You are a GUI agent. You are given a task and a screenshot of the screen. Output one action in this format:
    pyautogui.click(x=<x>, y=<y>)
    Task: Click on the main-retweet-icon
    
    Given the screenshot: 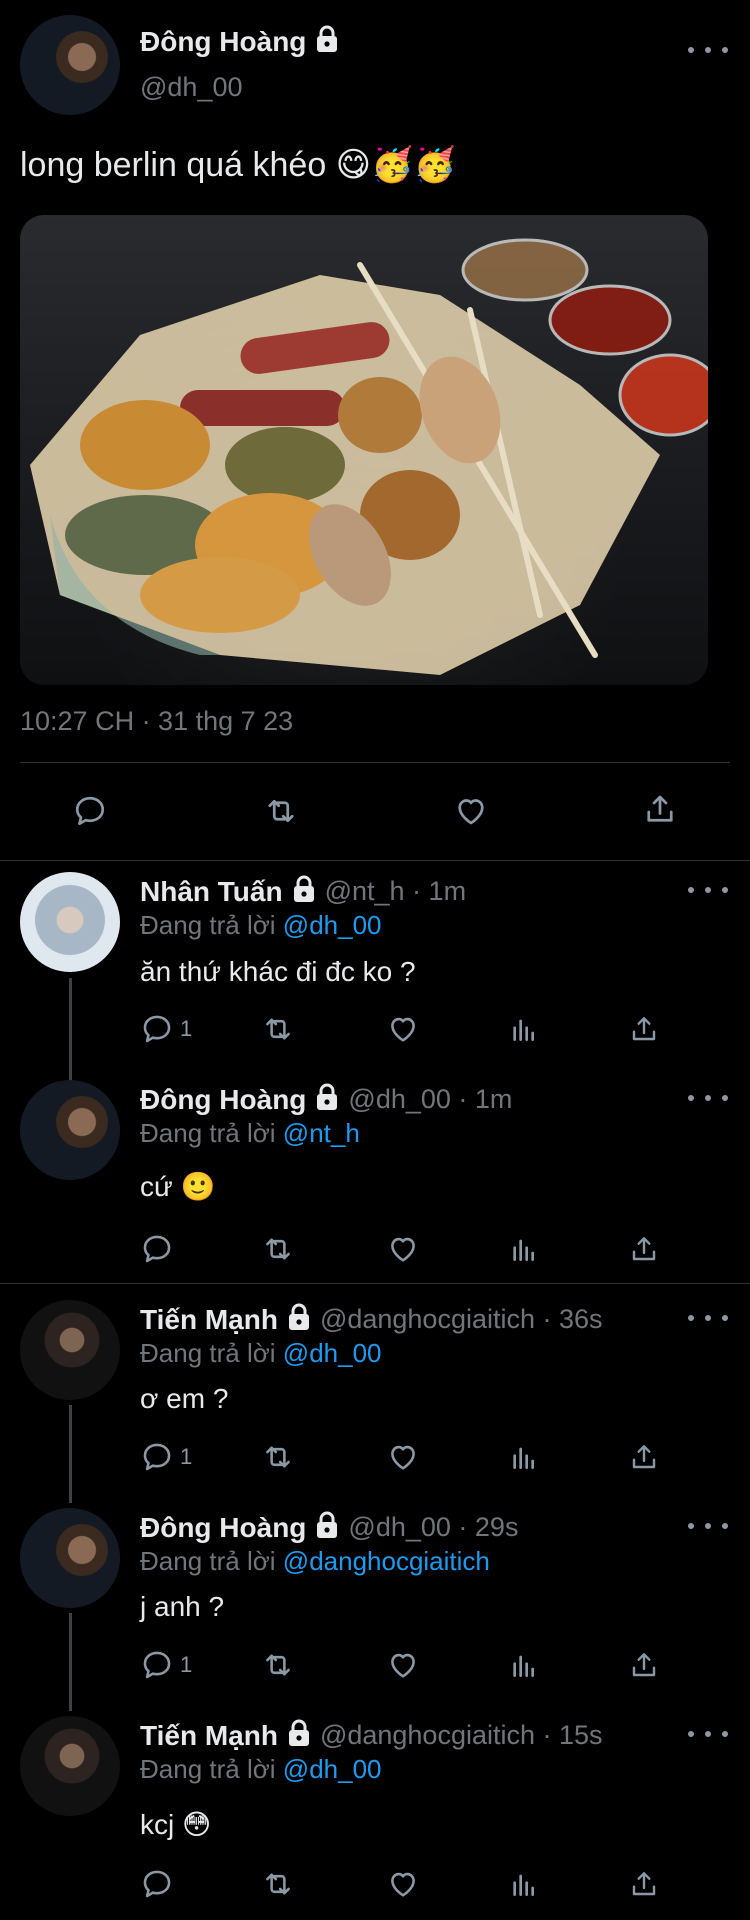 What is the action you would take?
    pyautogui.click(x=281, y=813)
    